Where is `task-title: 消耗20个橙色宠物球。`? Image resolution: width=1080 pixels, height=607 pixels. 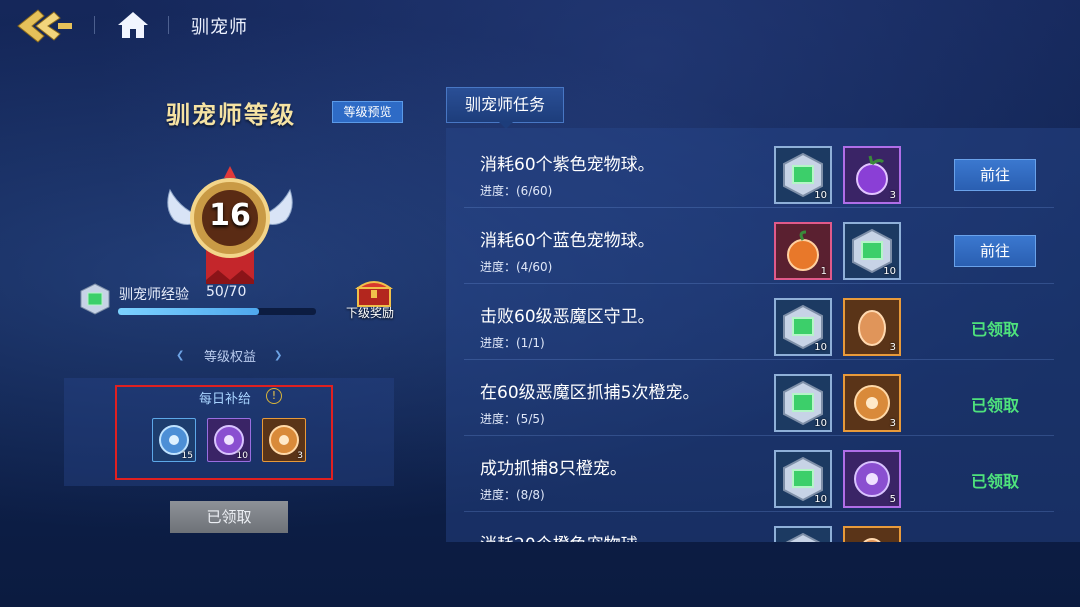
task-title: 消耗20个橙色宠物球。 is located at coordinates (567, 536).